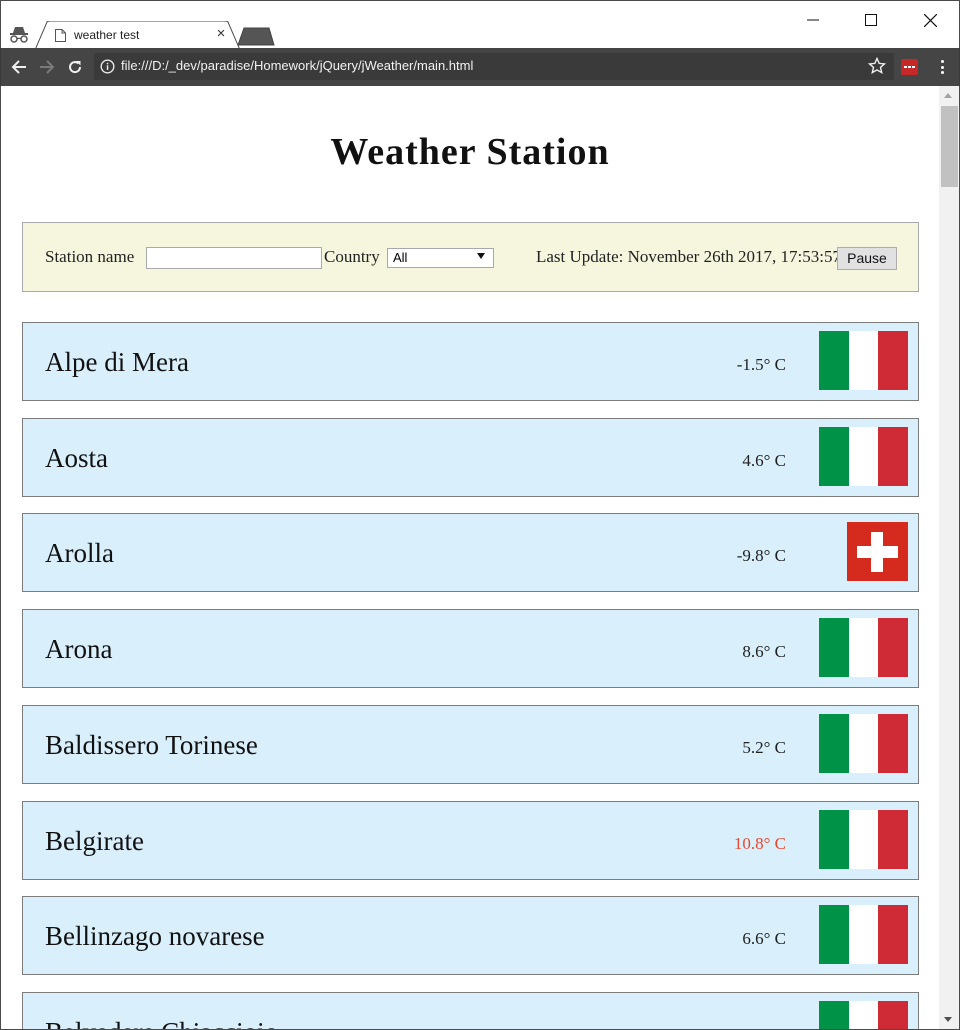 This screenshot has width=960, height=1030. Describe the element at coordinates (470, 935) in the screenshot. I see `station-card: Bellinzago novarese 6.6° C` at that location.